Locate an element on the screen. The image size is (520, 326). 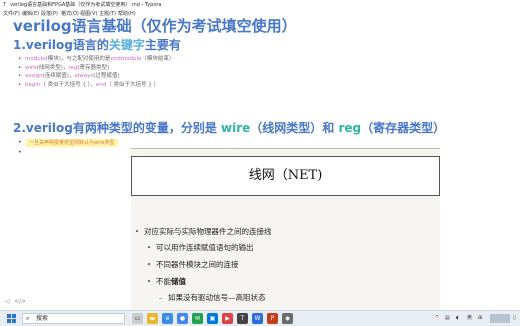
list-item: module(模块)，与之配对使用的是endmodule（模块结束） is located at coordinates (96, 59).